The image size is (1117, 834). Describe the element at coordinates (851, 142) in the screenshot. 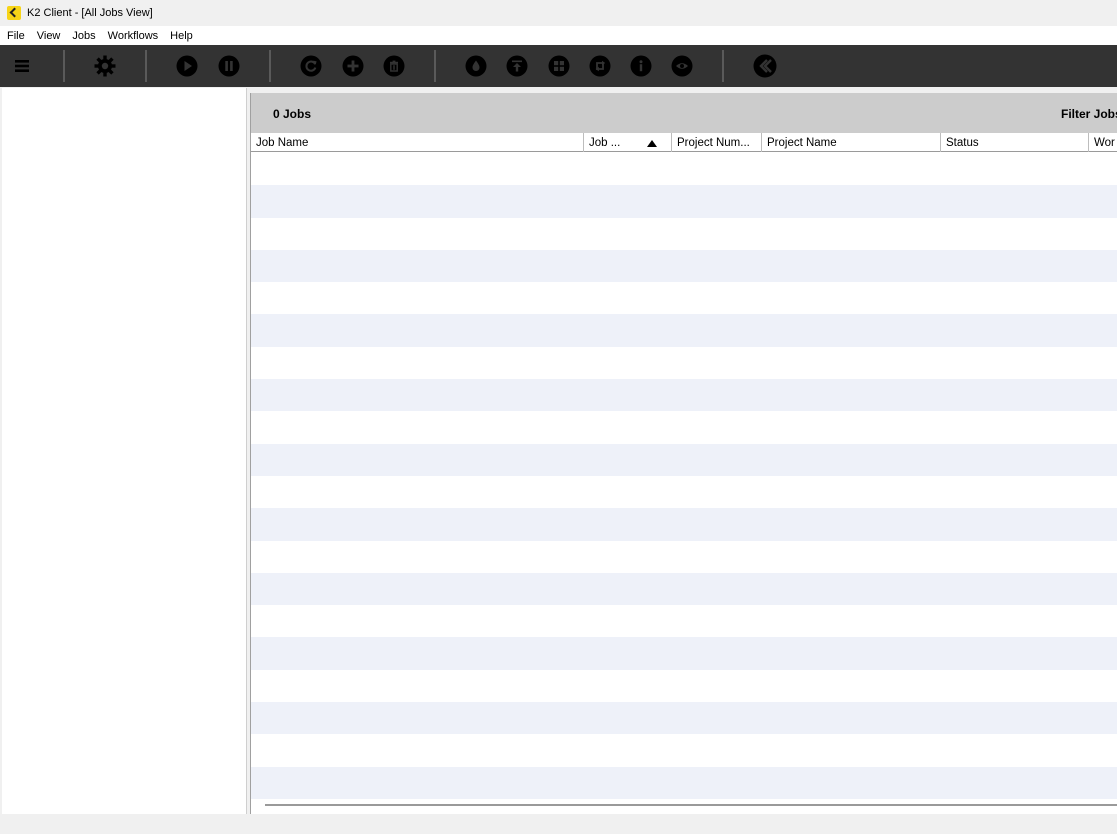

I see `column-header-project-name: Project Name` at that location.